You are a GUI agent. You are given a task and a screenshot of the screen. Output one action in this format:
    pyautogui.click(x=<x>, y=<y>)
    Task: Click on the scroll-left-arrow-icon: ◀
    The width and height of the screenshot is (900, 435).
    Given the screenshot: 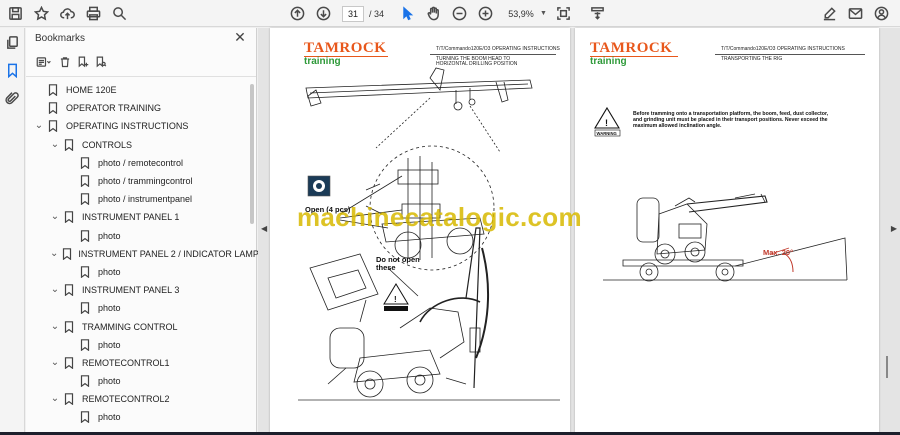 What is the action you would take?
    pyautogui.click(x=264, y=228)
    